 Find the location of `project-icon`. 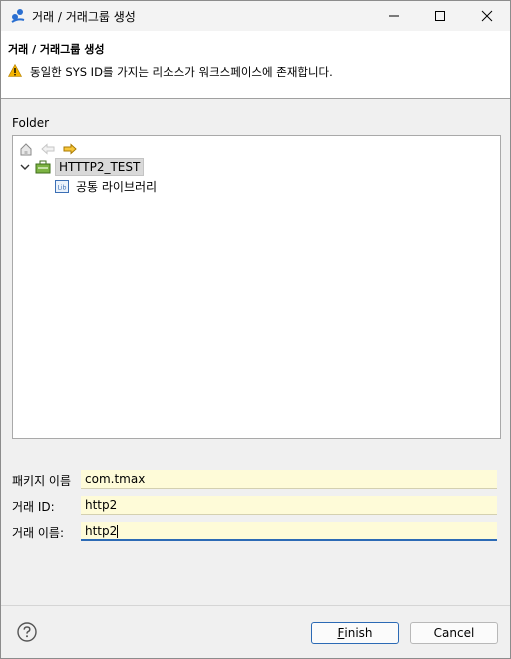

project-icon is located at coordinates (43, 167).